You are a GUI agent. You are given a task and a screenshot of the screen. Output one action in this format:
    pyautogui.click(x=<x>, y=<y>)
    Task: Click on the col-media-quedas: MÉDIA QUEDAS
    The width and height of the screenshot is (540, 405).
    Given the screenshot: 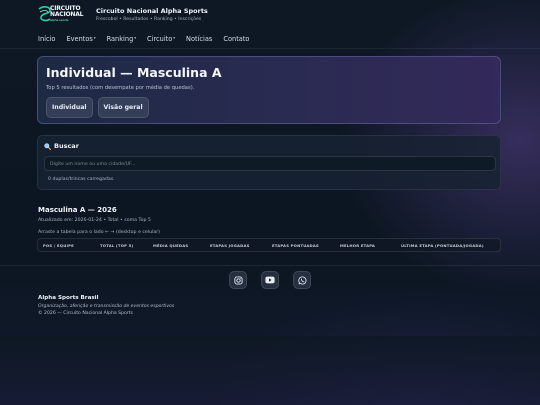 What is the action you would take?
    pyautogui.click(x=170, y=245)
    